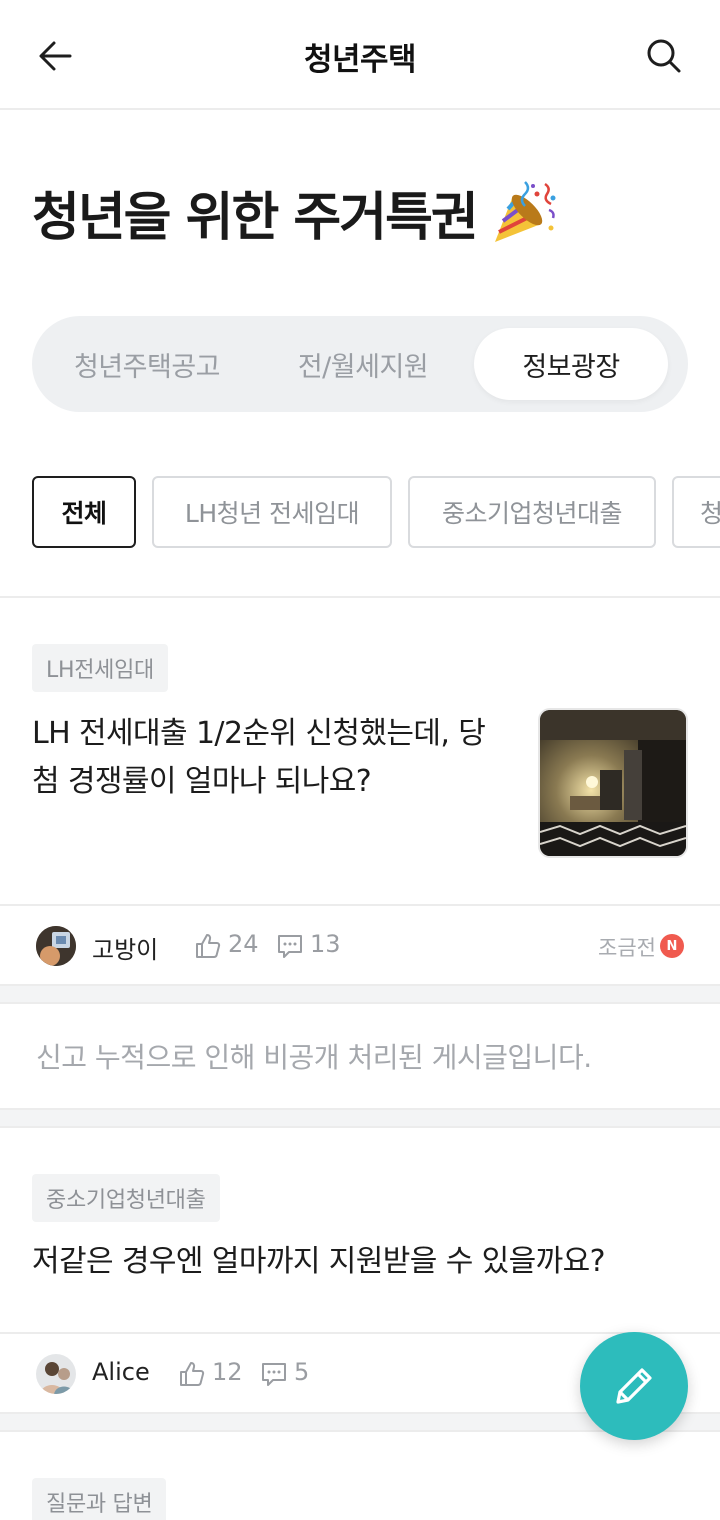 This screenshot has width=720, height=1520. I want to click on new-badge: N, so click(672, 946).